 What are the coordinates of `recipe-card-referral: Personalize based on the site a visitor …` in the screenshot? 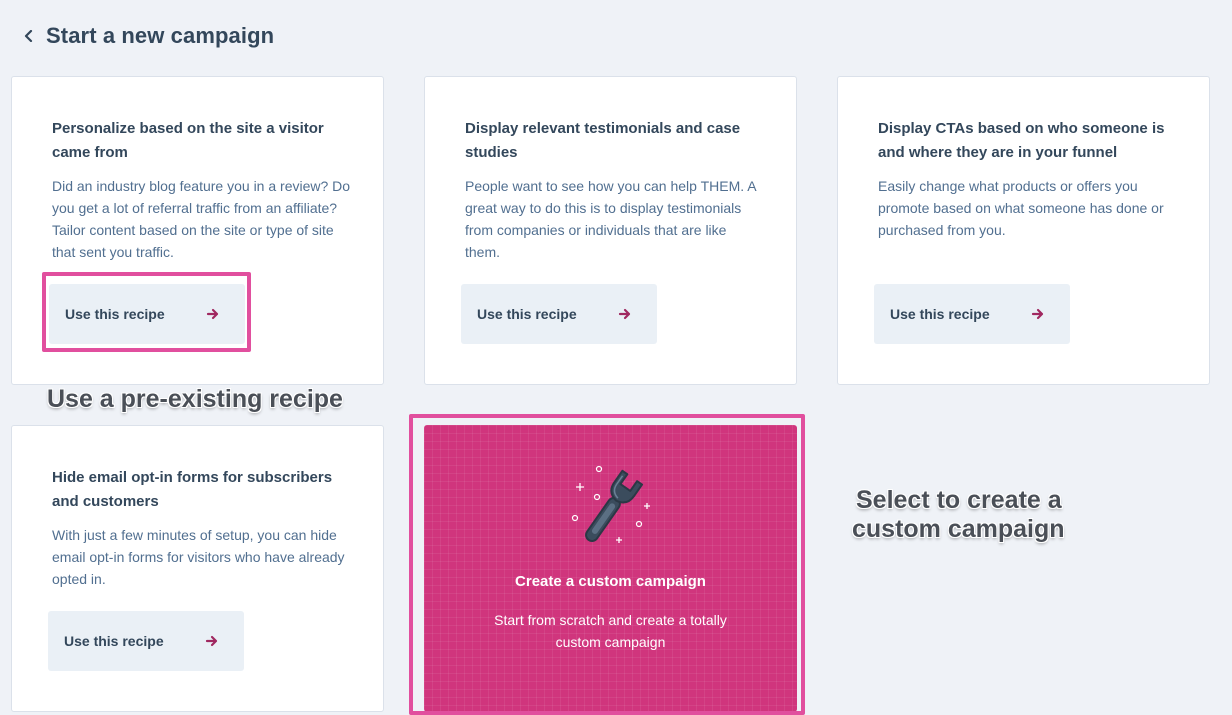 It's located at (197, 230).